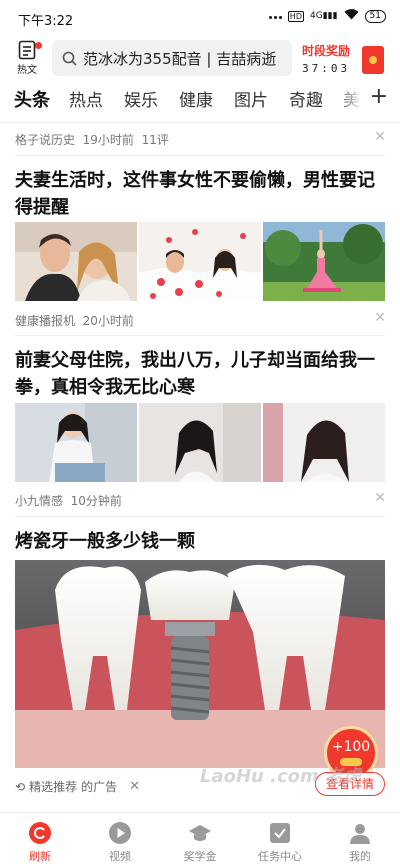 Image resolution: width=400 pixels, height=866 pixels. I want to click on article-meta: 格子说历史 19小时前 11评, so click(92, 140).